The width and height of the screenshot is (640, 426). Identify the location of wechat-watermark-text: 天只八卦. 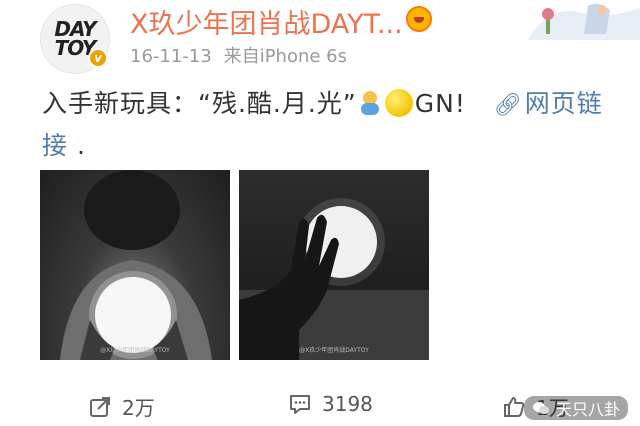
(587, 409).